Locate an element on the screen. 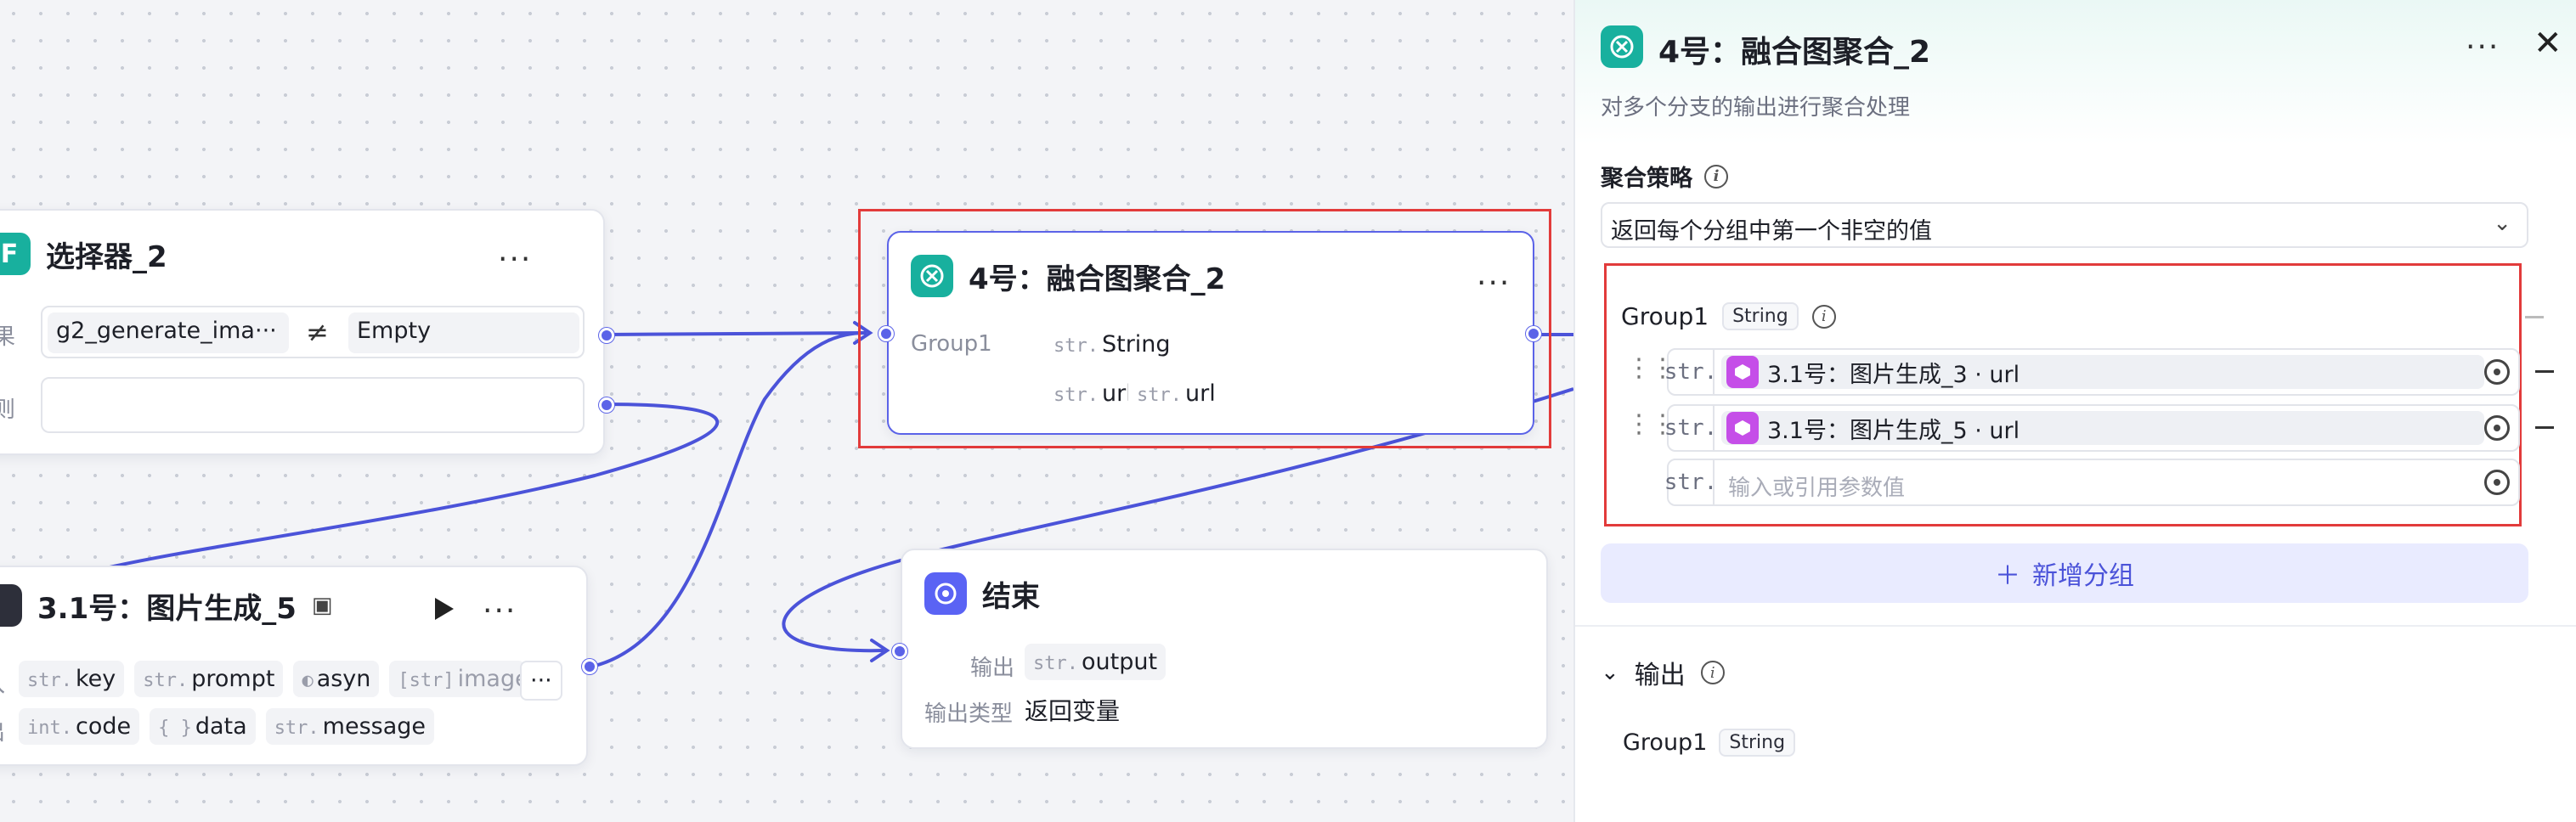  aggregate-node-title: 4号：融合图聚合_2 is located at coordinates (1098, 279).